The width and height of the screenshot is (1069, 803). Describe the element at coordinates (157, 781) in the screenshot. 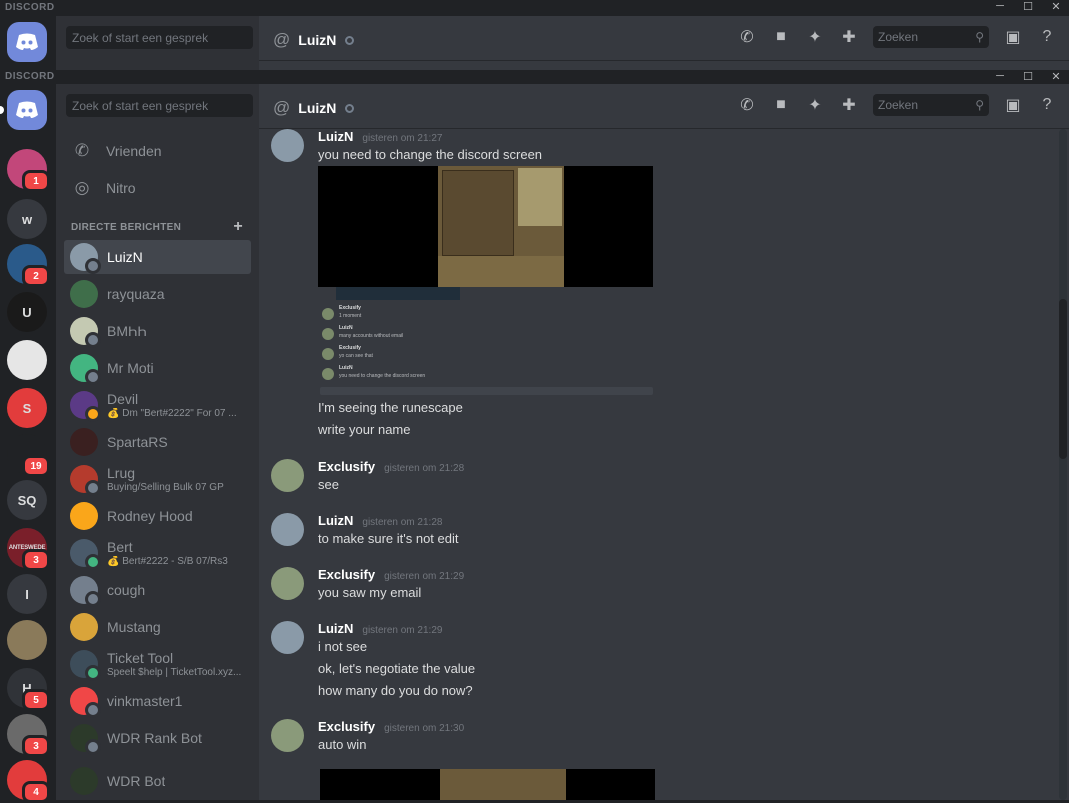

I see `dm-item: WDR Bot` at that location.